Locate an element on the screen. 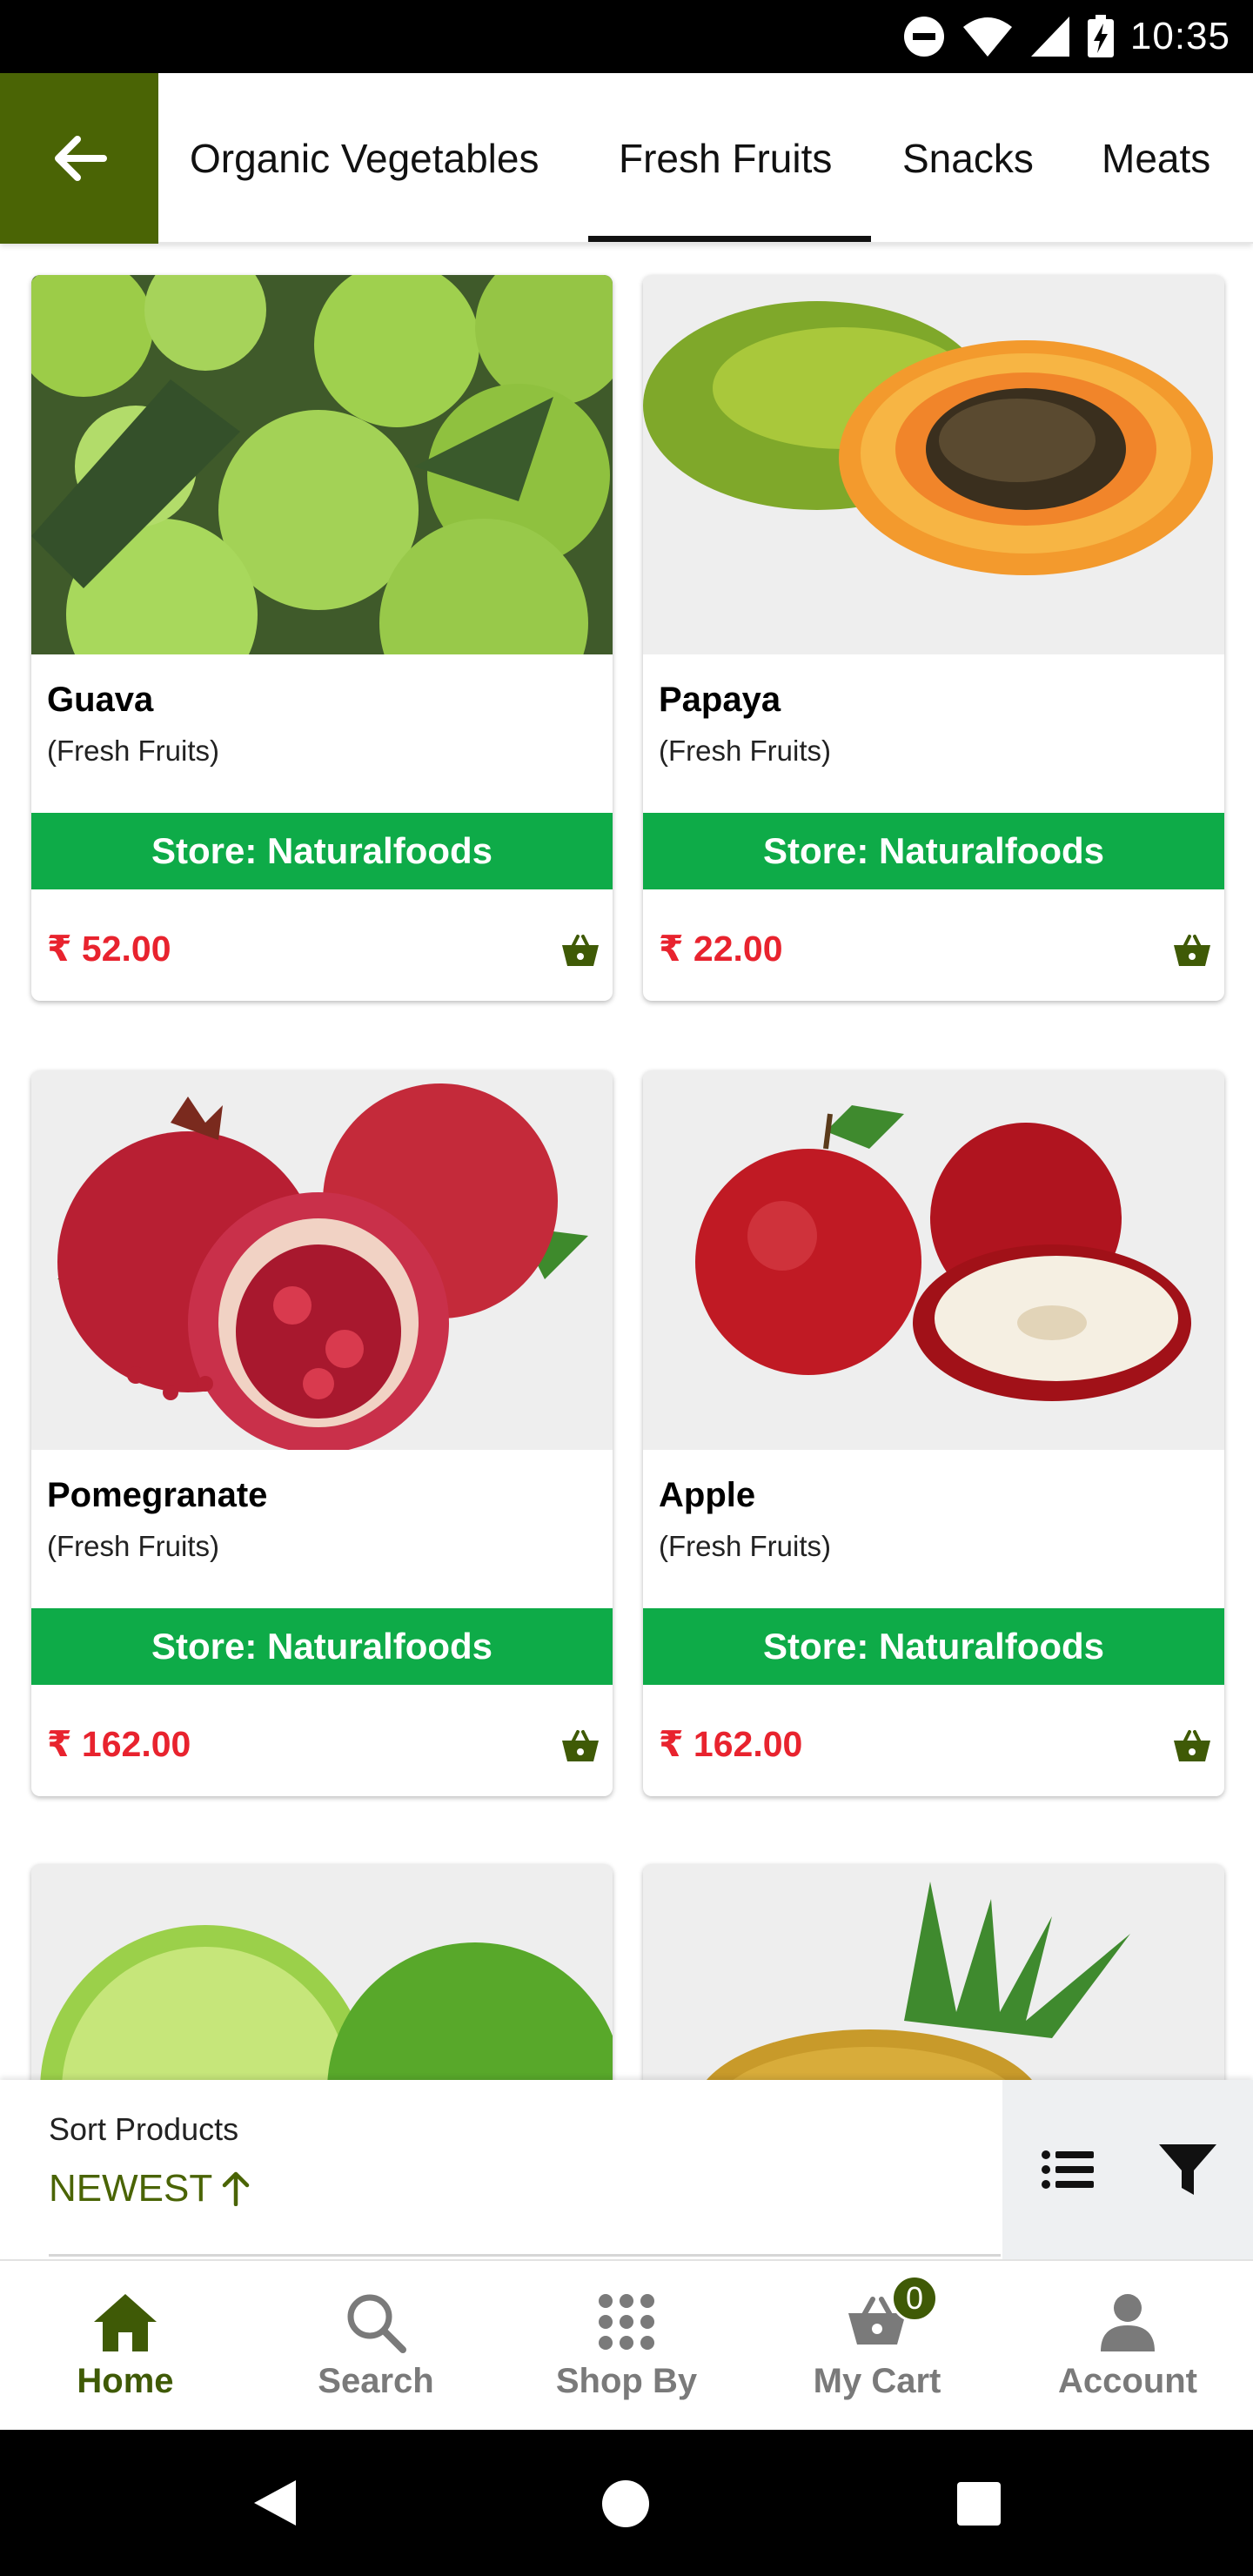  nav-label: Home is located at coordinates (125, 2381).